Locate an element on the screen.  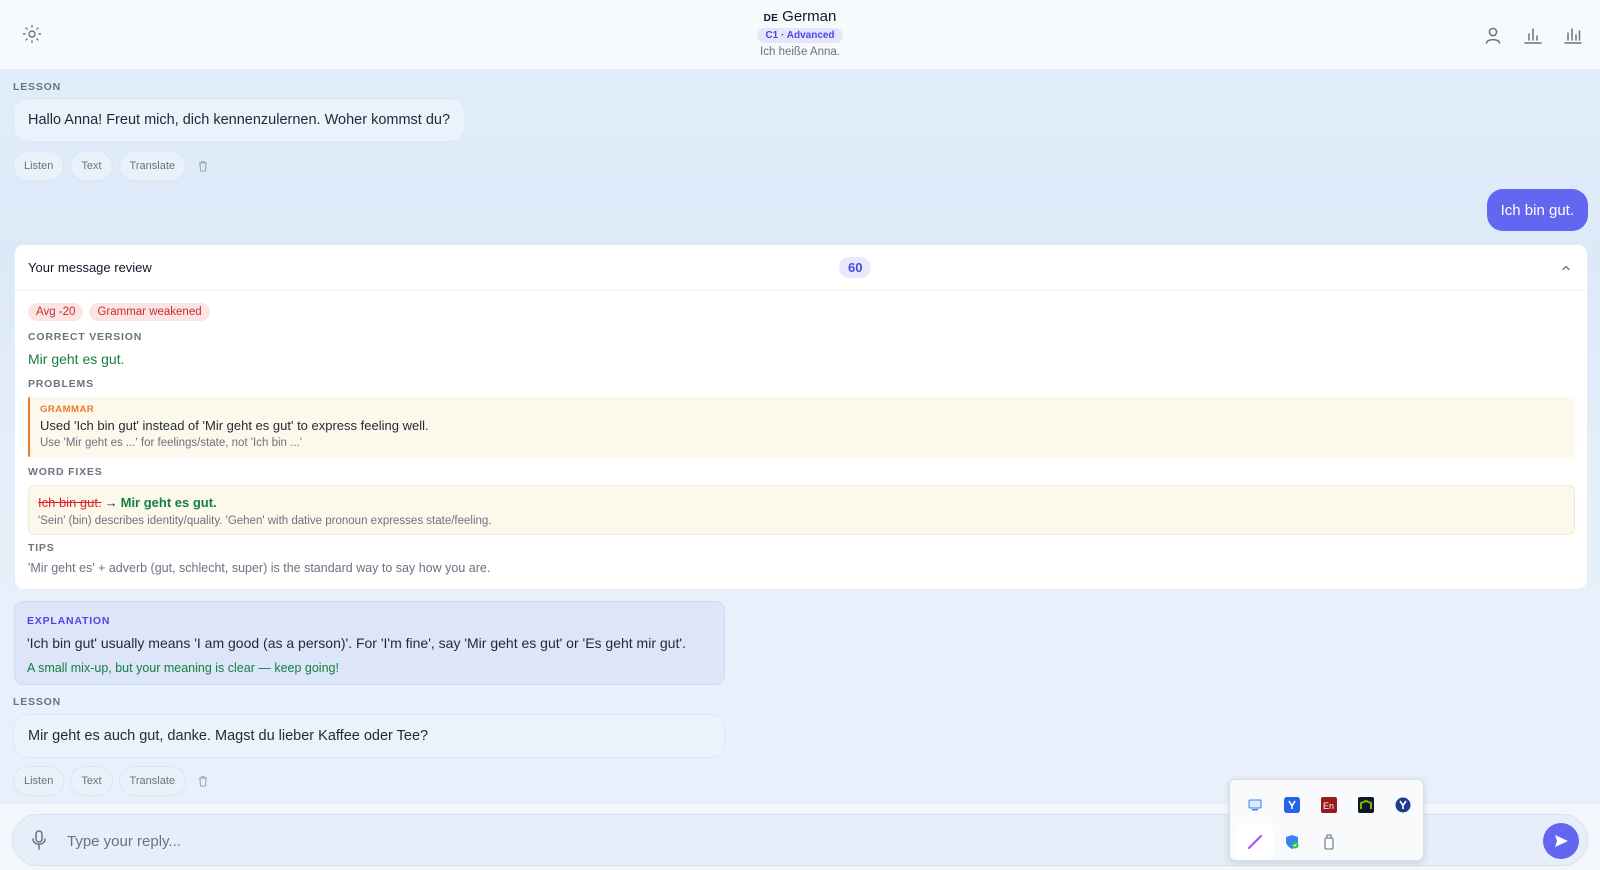
top-header: DE German C1 · Advanced Ich heiße Anna. is located at coordinates (800, 35).